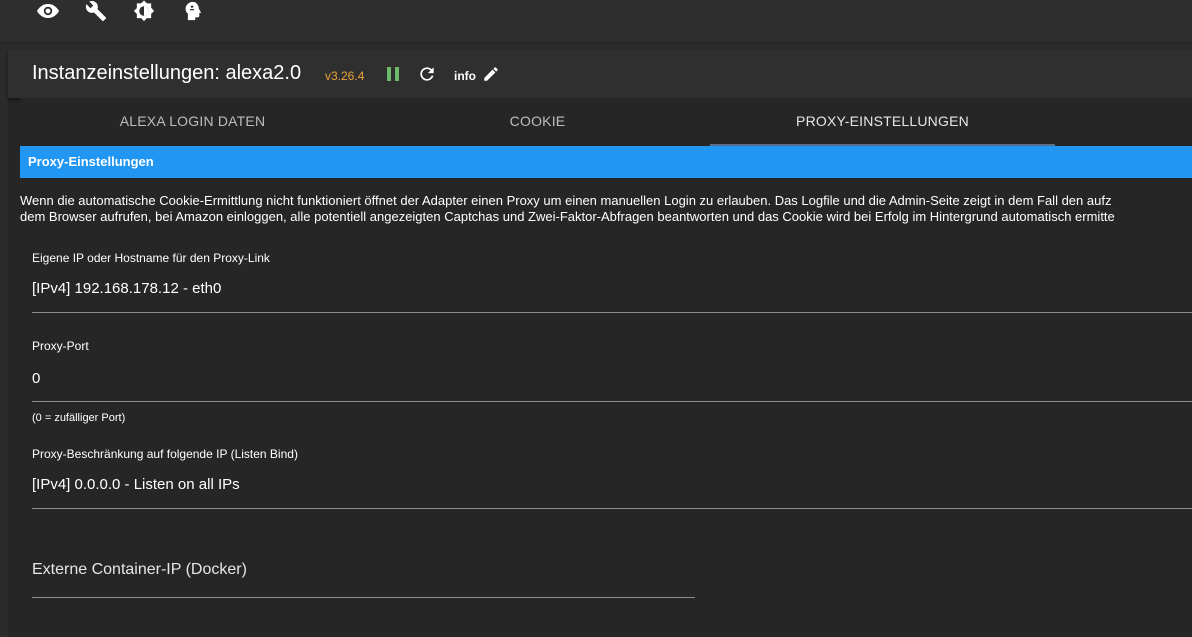 This screenshot has width=1192, height=637. What do you see at coordinates (36, 378) in the screenshot?
I see `proxy-port-input: 0` at bounding box center [36, 378].